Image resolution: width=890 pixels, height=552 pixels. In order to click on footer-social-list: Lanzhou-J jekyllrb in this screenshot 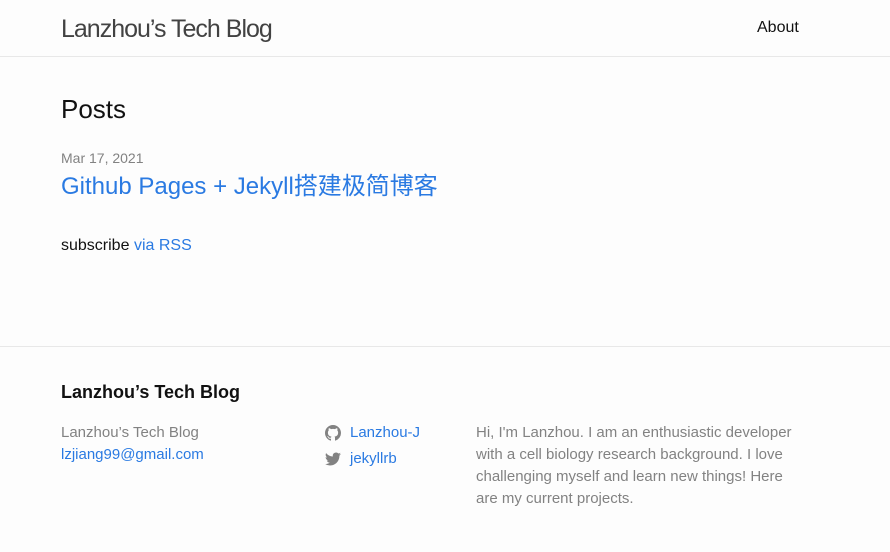, I will do `click(372, 446)`.